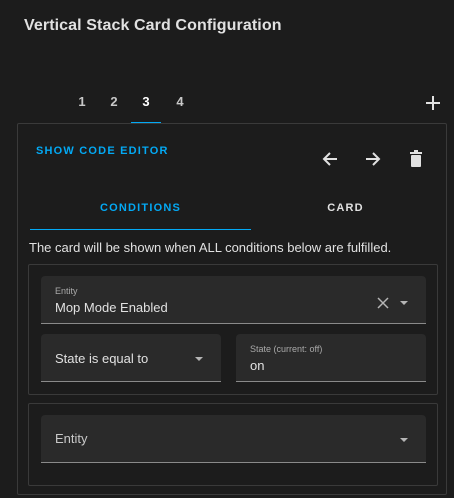 This screenshot has width=454, height=498. Describe the element at coordinates (330, 159) in the screenshot. I see `arrow-left-icon` at that location.